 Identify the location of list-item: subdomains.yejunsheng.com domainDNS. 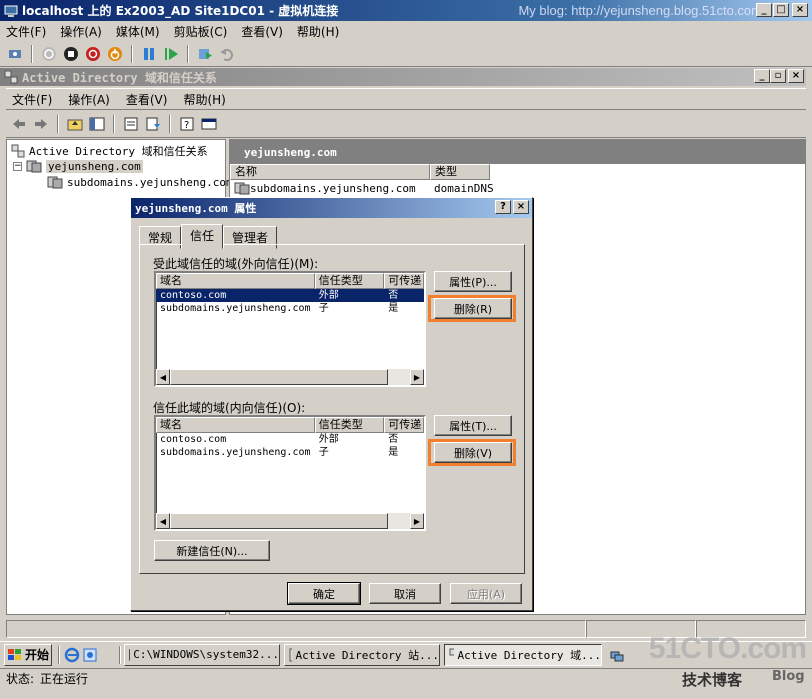
(517, 188).